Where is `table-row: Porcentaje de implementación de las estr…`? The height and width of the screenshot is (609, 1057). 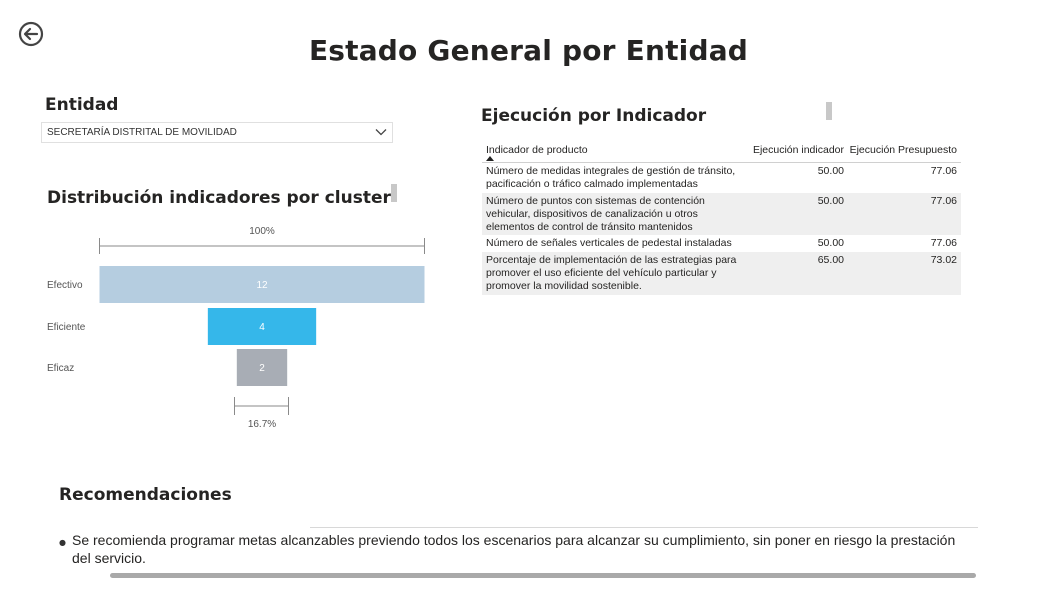 table-row: Porcentaje de implementación de las estr… is located at coordinates (721, 273).